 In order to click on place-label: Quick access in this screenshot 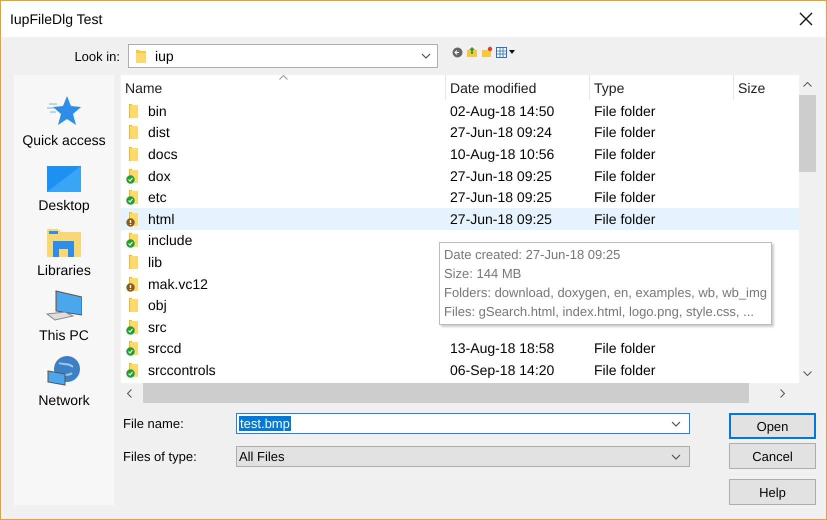, I will do `click(64, 140)`.